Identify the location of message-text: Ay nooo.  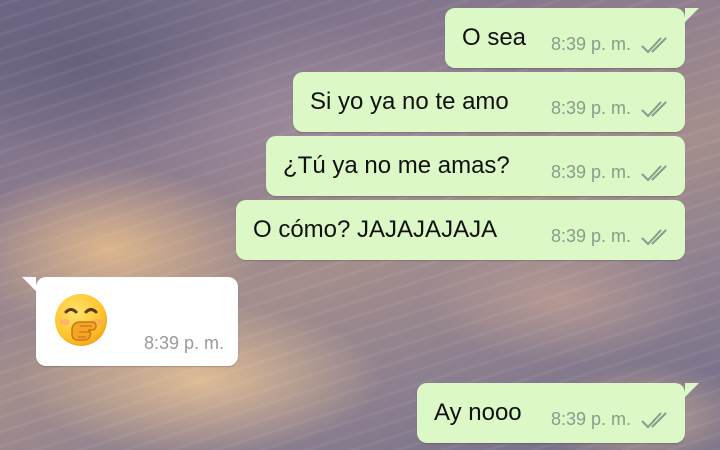
(478, 412).